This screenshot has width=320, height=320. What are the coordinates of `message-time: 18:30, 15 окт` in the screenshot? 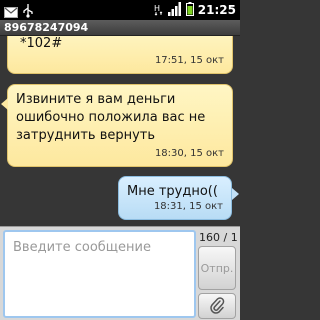 It's located at (189, 153).